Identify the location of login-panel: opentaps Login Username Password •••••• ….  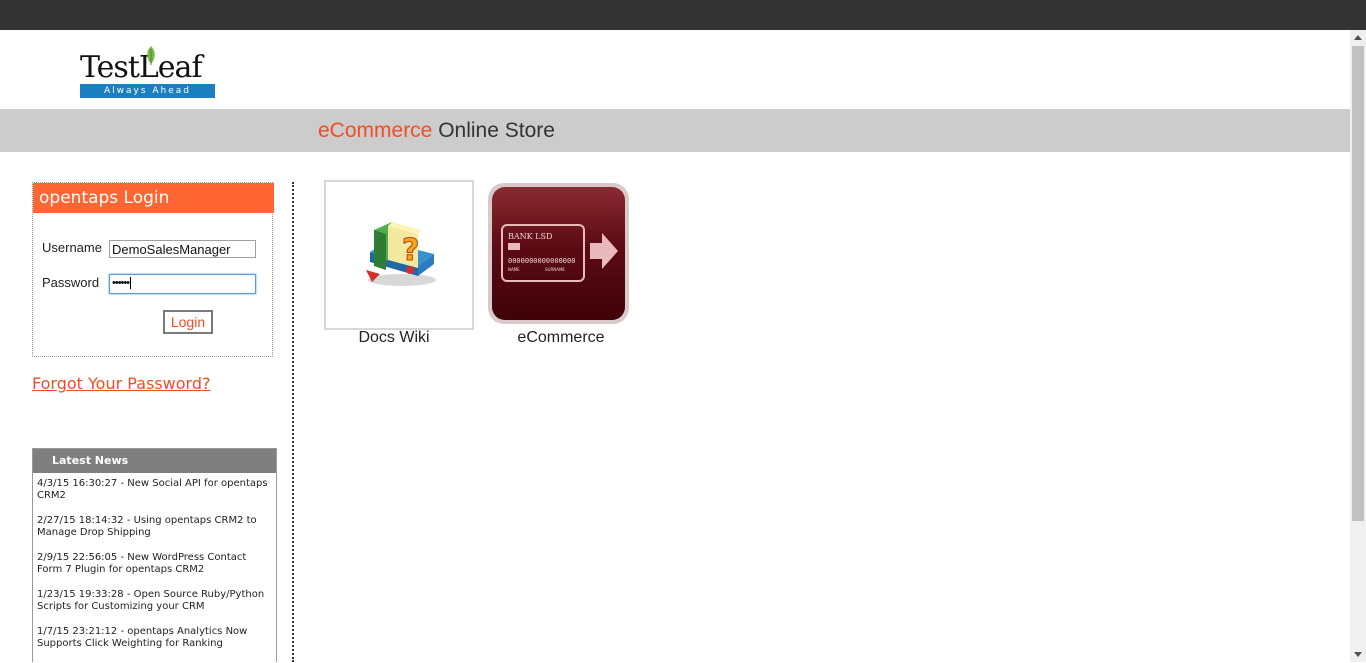
(153, 269).